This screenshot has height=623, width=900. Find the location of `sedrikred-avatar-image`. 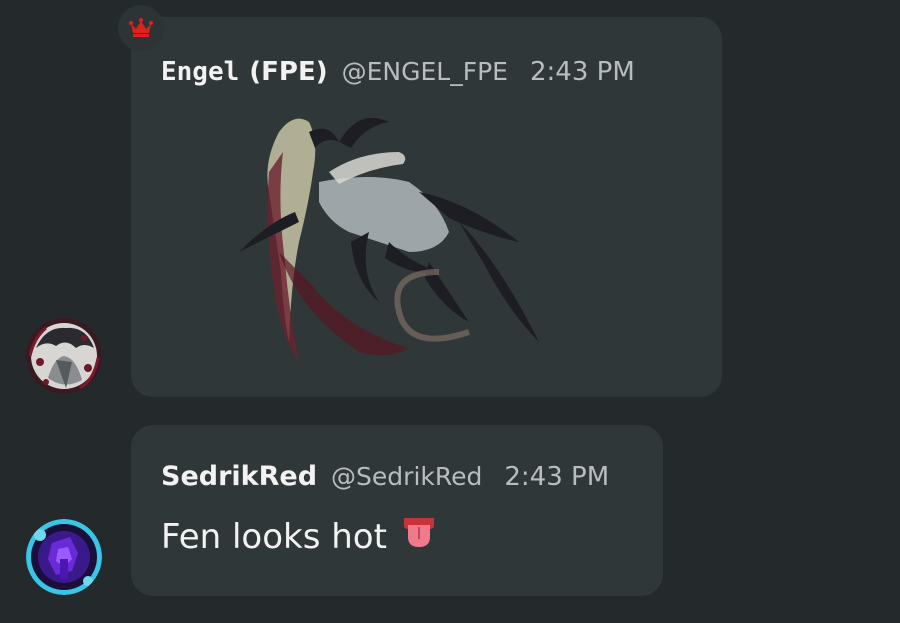

sedrikred-avatar-image is located at coordinates (64, 557).